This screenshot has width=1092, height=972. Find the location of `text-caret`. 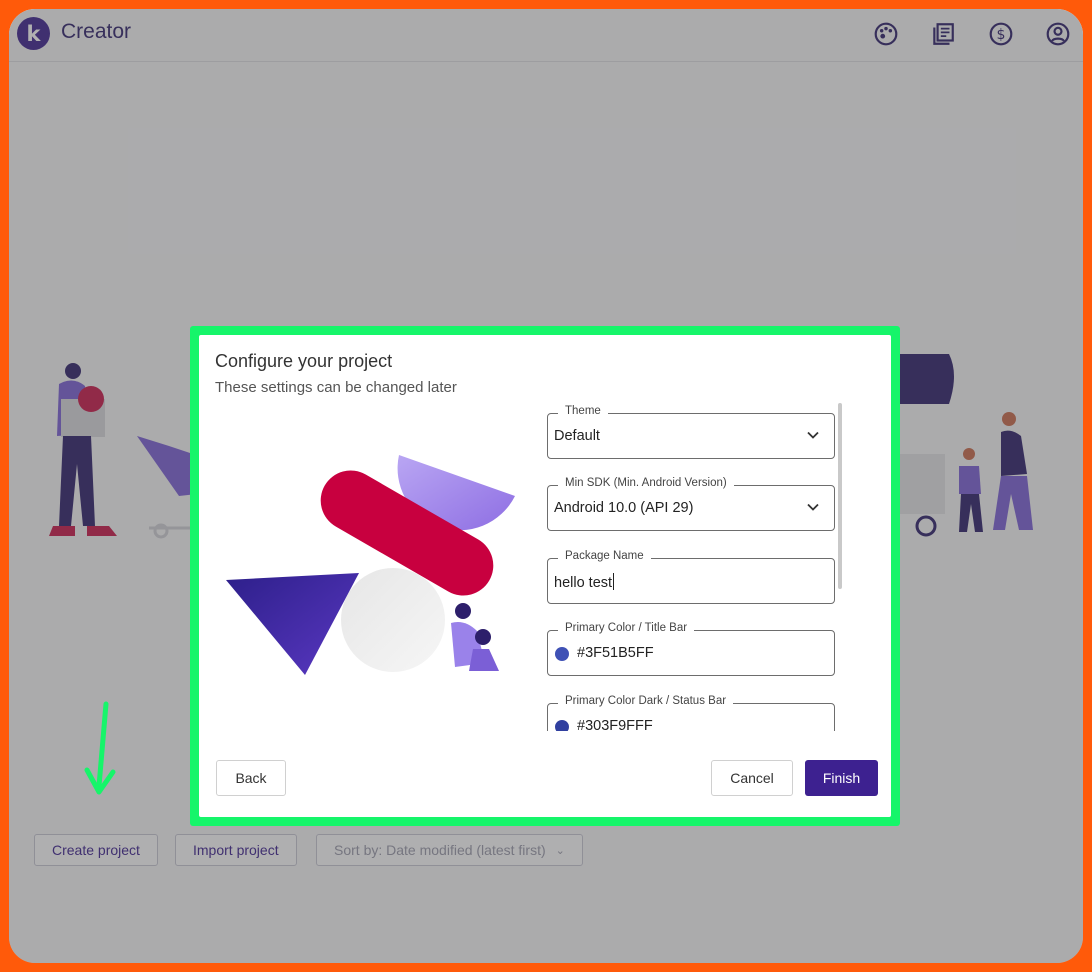

text-caret is located at coordinates (614, 581).